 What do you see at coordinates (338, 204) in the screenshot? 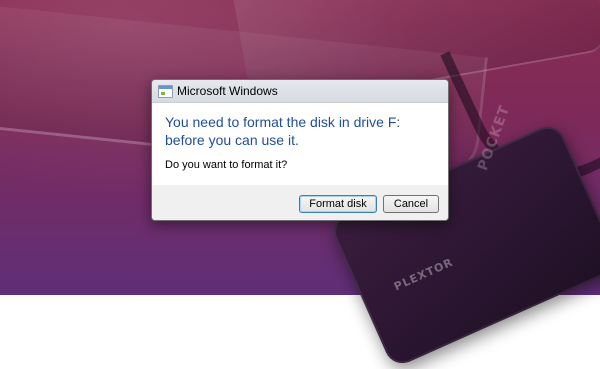
I see `format-disk-button: Format disk` at bounding box center [338, 204].